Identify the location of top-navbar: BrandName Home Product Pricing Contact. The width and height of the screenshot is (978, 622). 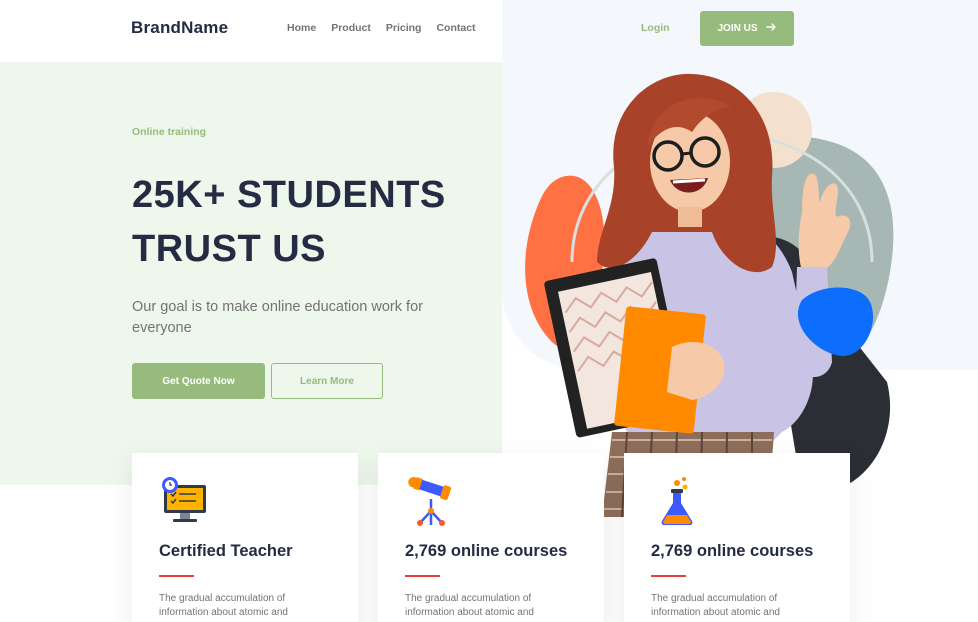
(251, 31).